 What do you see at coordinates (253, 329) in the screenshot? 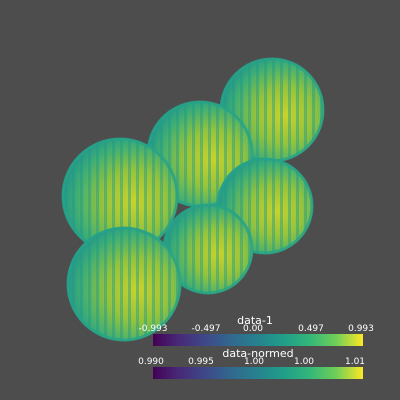
I see `colorbar-tick: 0.00` at bounding box center [253, 329].